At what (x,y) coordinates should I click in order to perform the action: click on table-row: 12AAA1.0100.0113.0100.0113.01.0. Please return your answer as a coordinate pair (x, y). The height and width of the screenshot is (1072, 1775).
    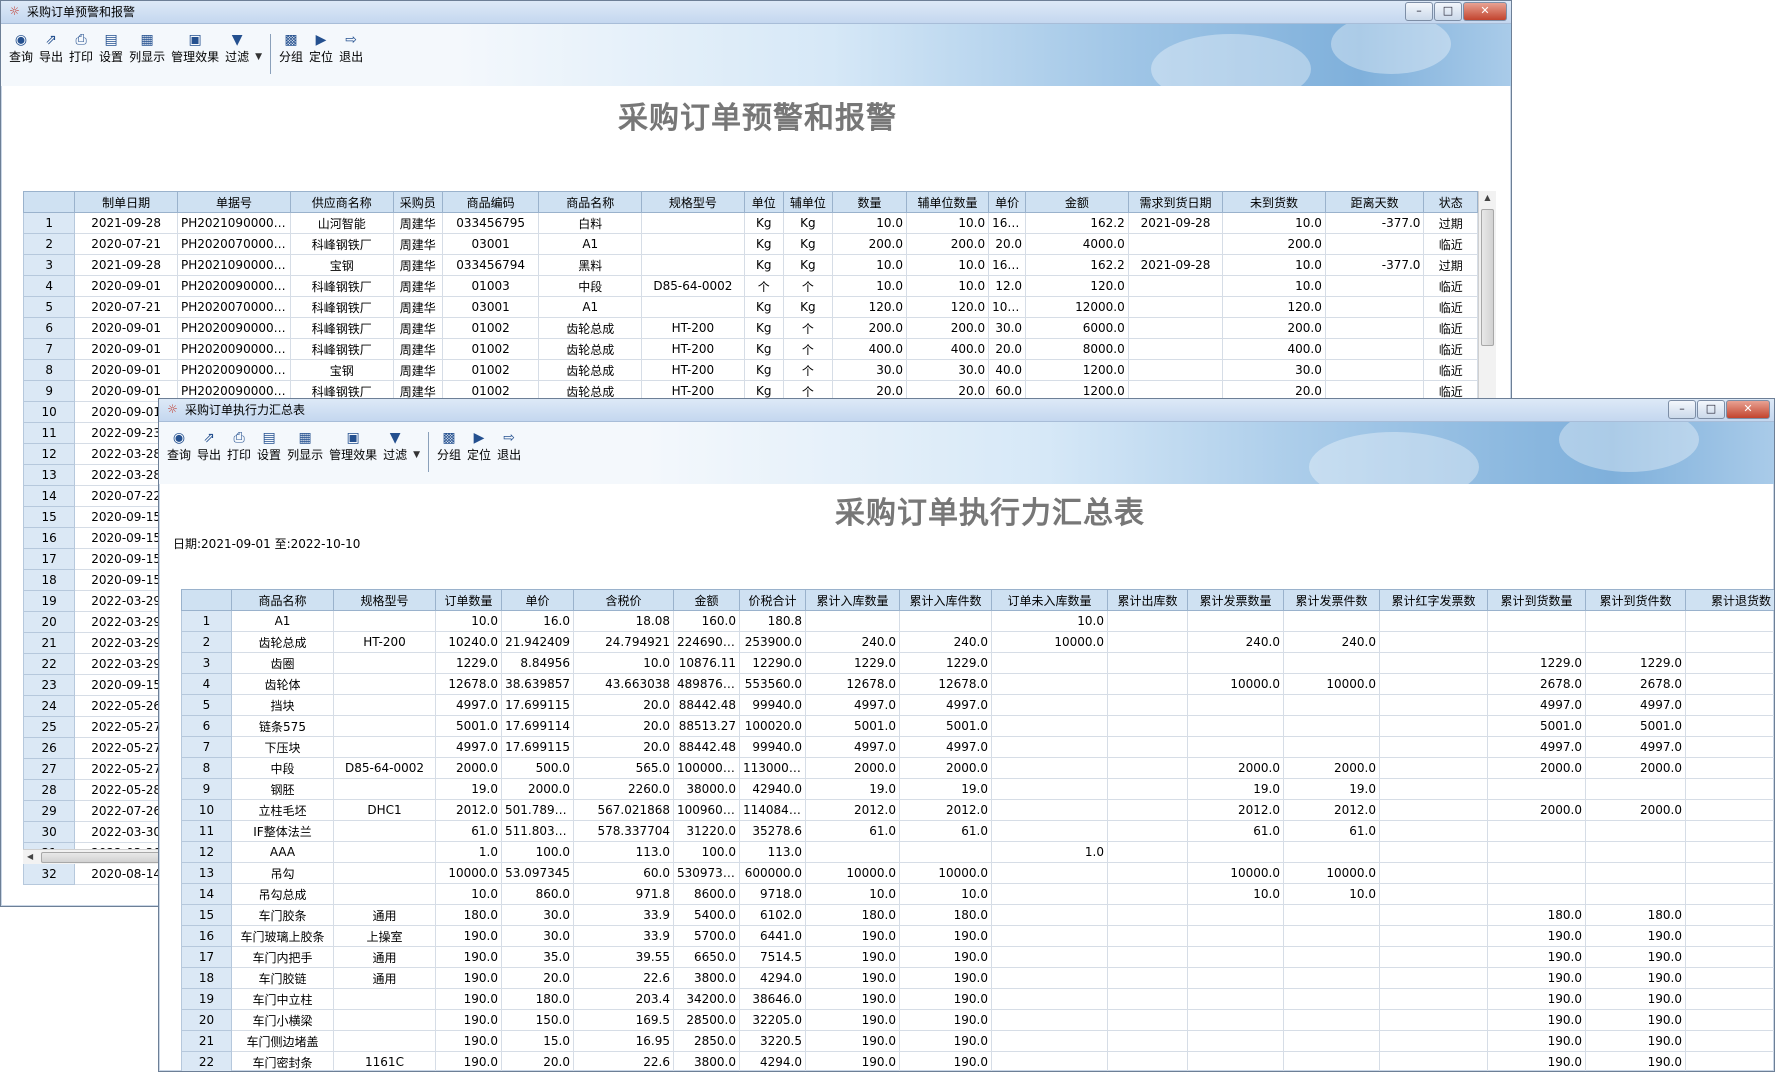
    Looking at the image, I should click on (978, 852).